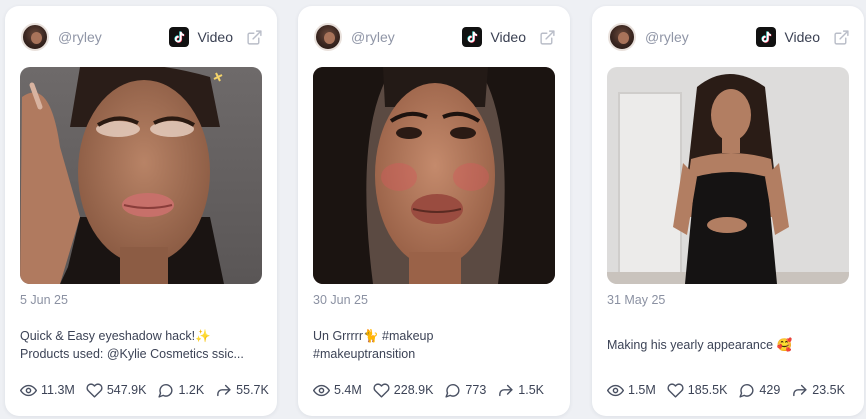 The width and height of the screenshot is (866, 419). Describe the element at coordinates (531, 390) in the screenshot. I see `shares-count: 1.5K` at that location.